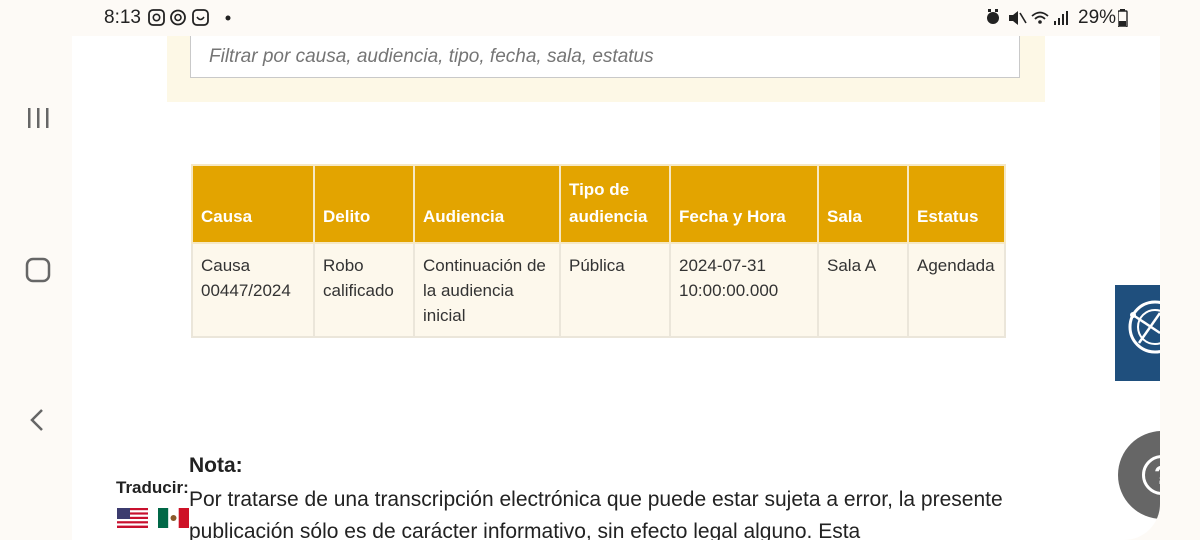 This screenshot has width=1200, height=540. Describe the element at coordinates (863, 204) in the screenshot. I see `header-sala: Sala` at that location.